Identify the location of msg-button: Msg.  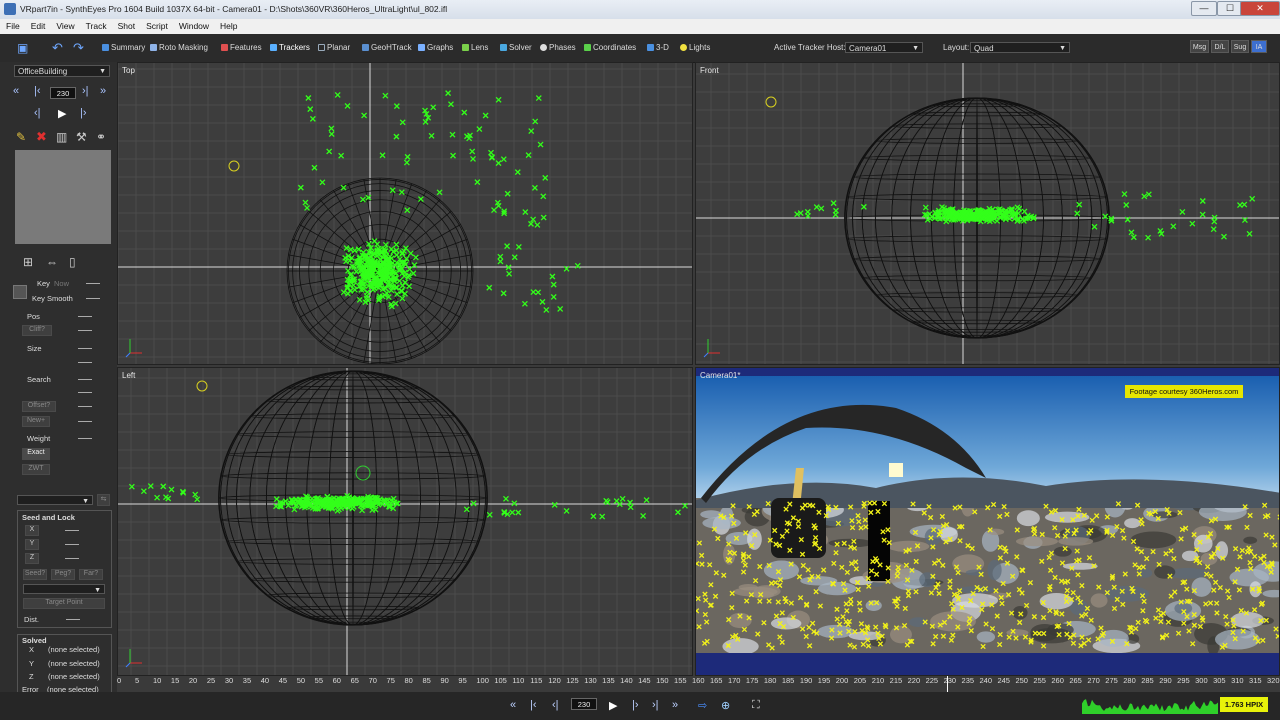
(1199, 46).